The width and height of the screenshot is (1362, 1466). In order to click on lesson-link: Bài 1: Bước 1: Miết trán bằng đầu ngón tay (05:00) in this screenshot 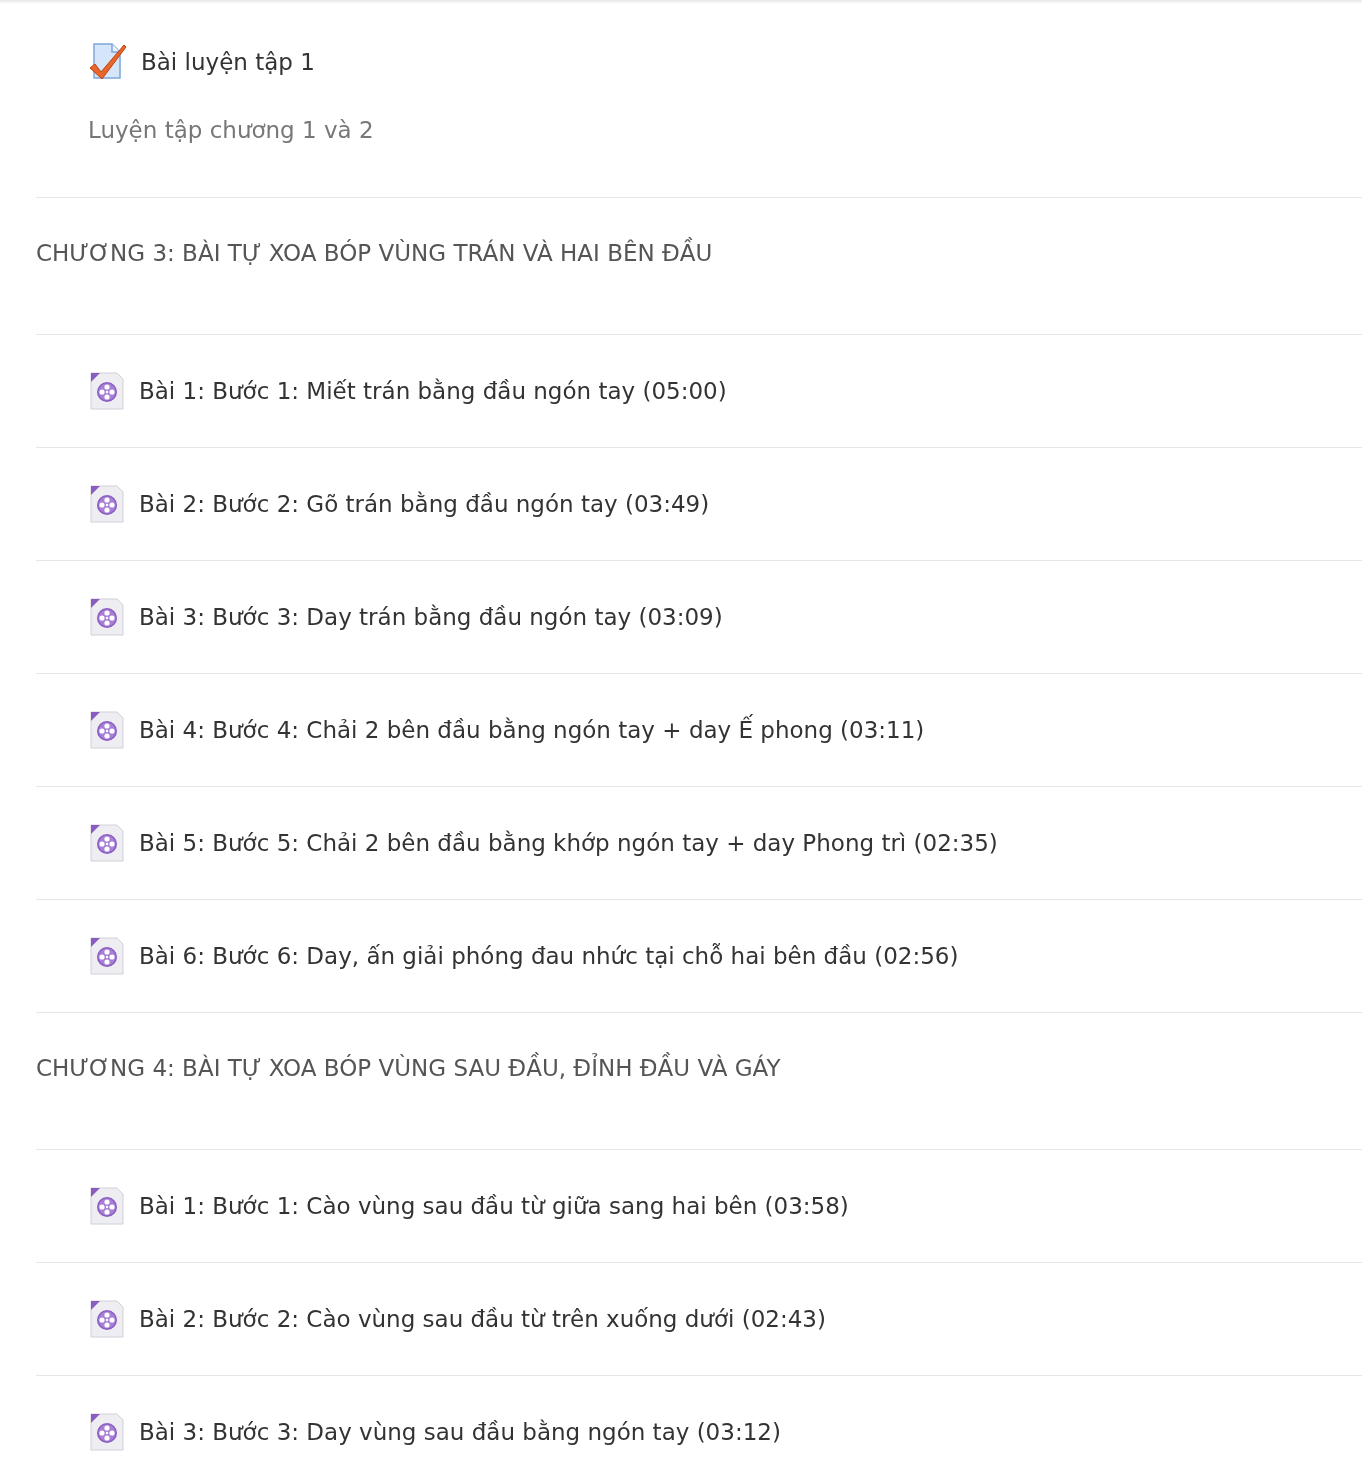, I will do `click(433, 391)`.